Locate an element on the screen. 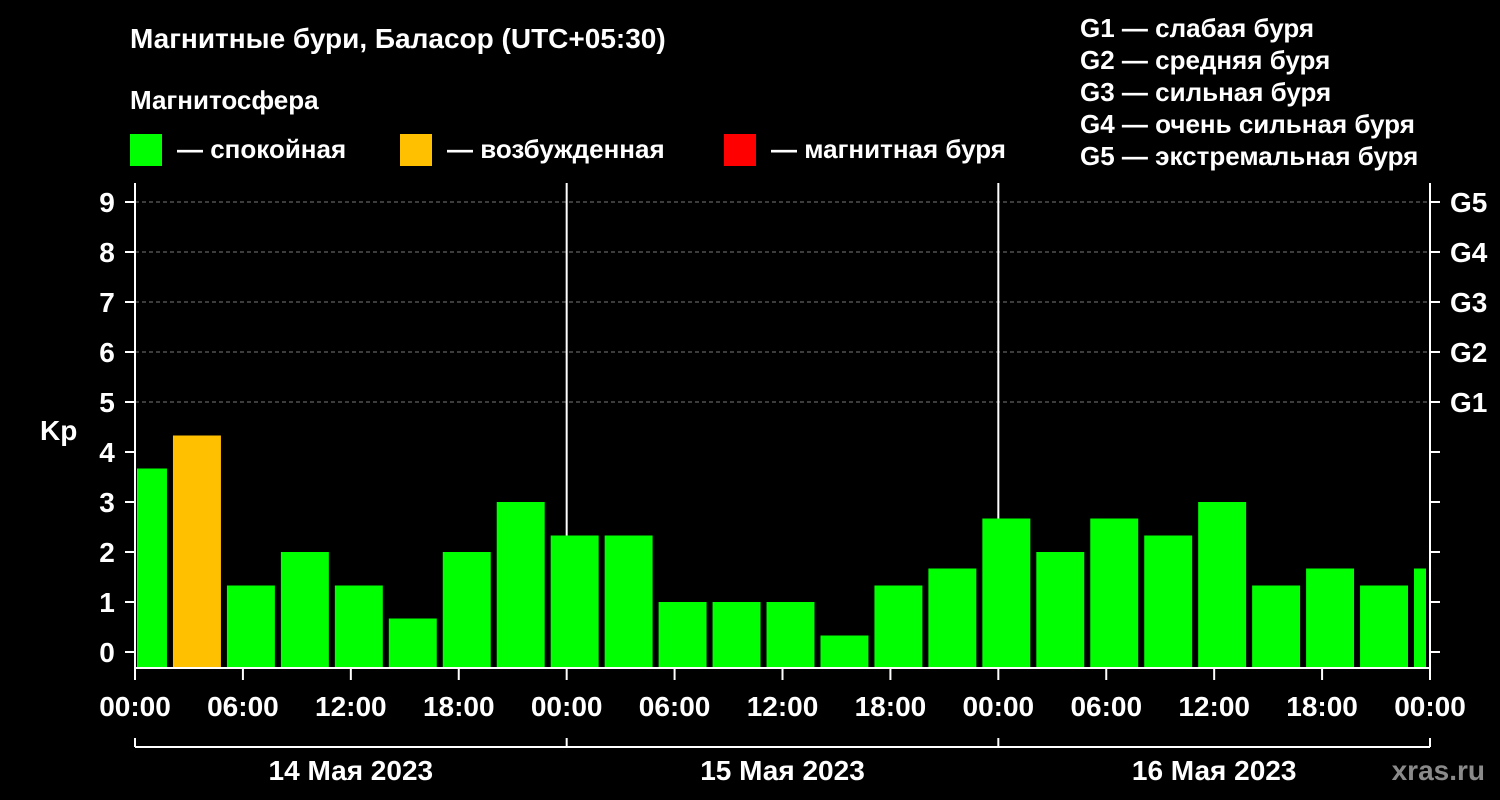 This screenshot has height=800, width=1500. y-axis-label: Kp is located at coordinates (58, 430).